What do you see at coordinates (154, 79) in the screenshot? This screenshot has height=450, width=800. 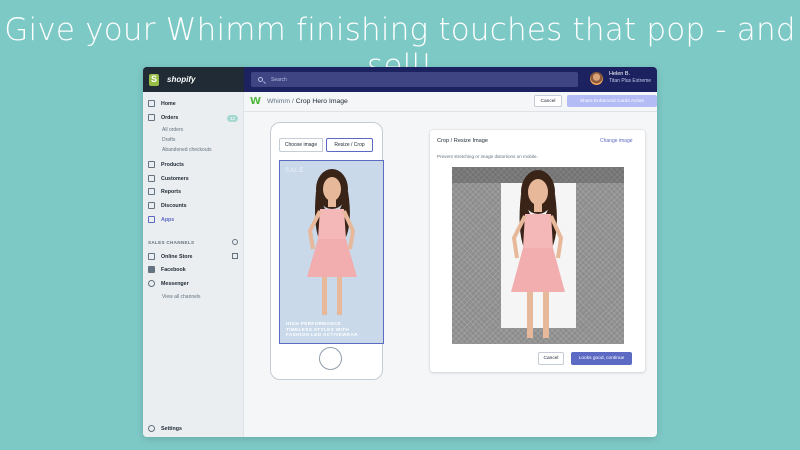 I see `shopify-bag-icon` at bounding box center [154, 79].